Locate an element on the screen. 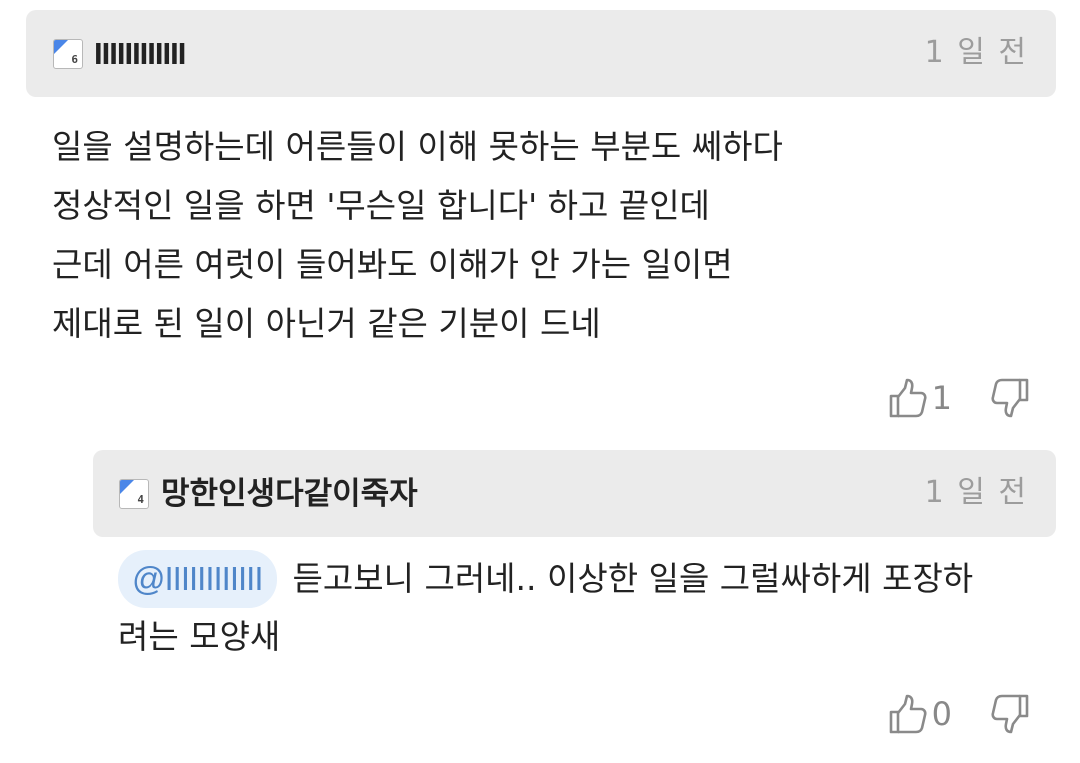 The image size is (1080, 763). like-count: 0 is located at coordinates (941, 714).